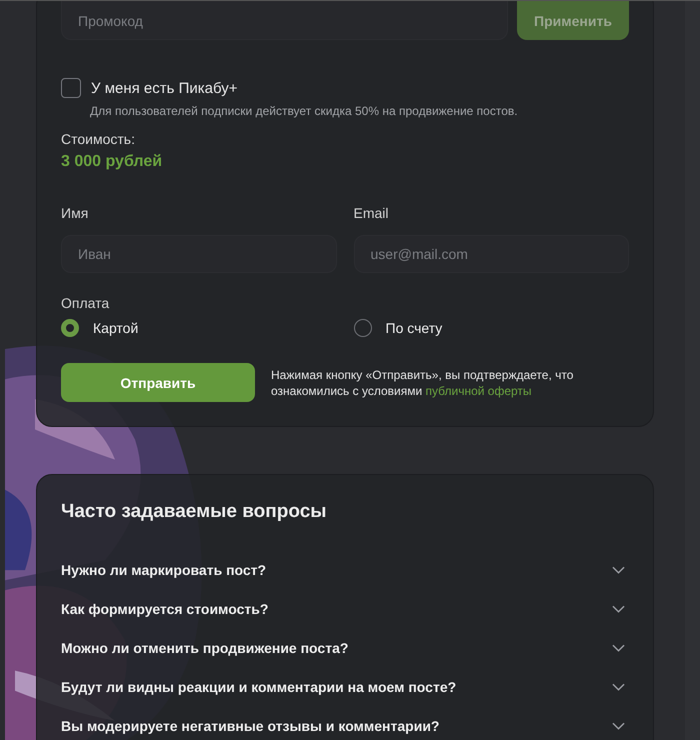 This screenshot has width=700, height=740. I want to click on radio-label: Картой, so click(115, 328).